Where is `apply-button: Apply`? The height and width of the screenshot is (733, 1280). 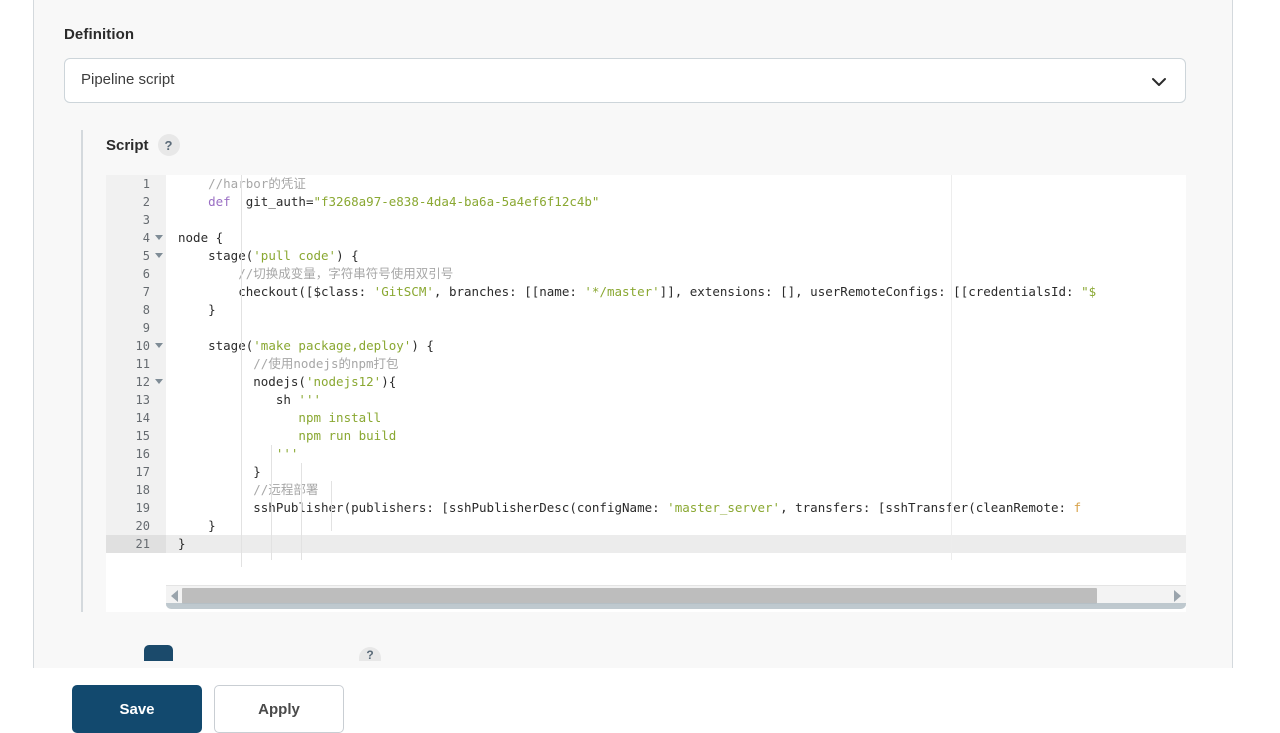 apply-button: Apply is located at coordinates (279, 709).